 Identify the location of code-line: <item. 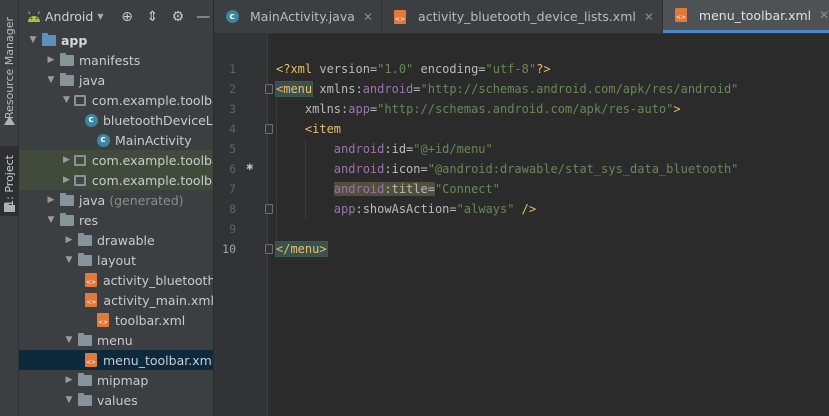
(308, 129).